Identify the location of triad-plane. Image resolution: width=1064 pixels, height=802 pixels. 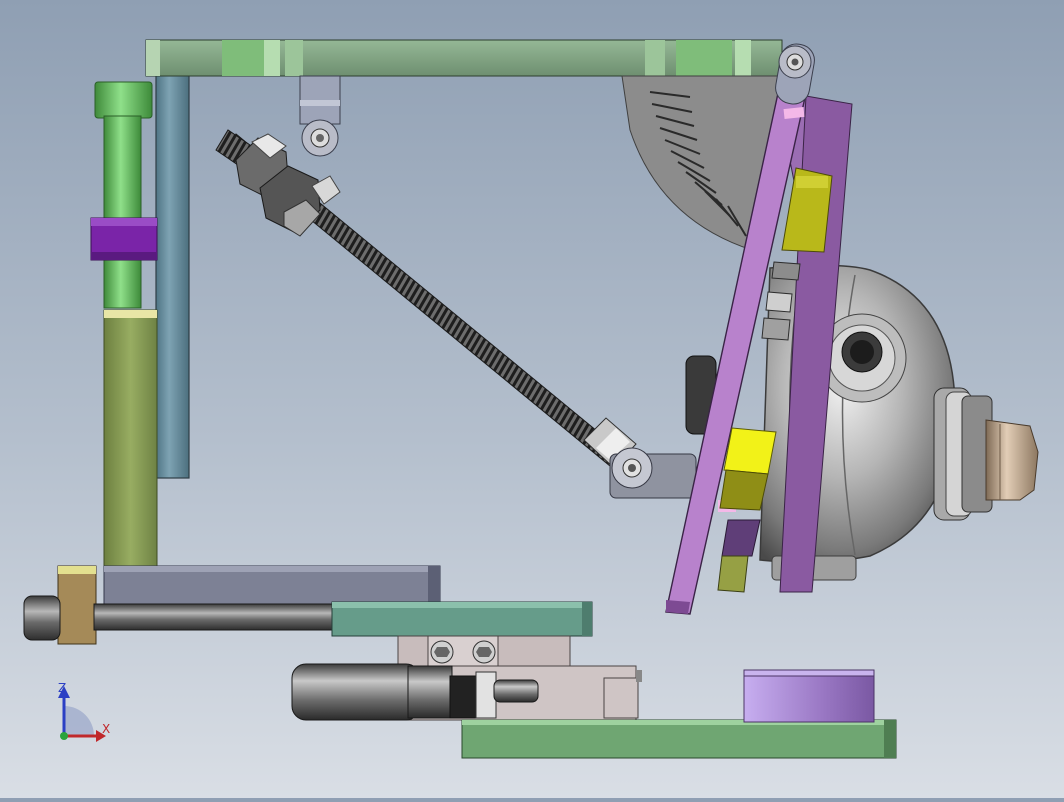
(79, 721).